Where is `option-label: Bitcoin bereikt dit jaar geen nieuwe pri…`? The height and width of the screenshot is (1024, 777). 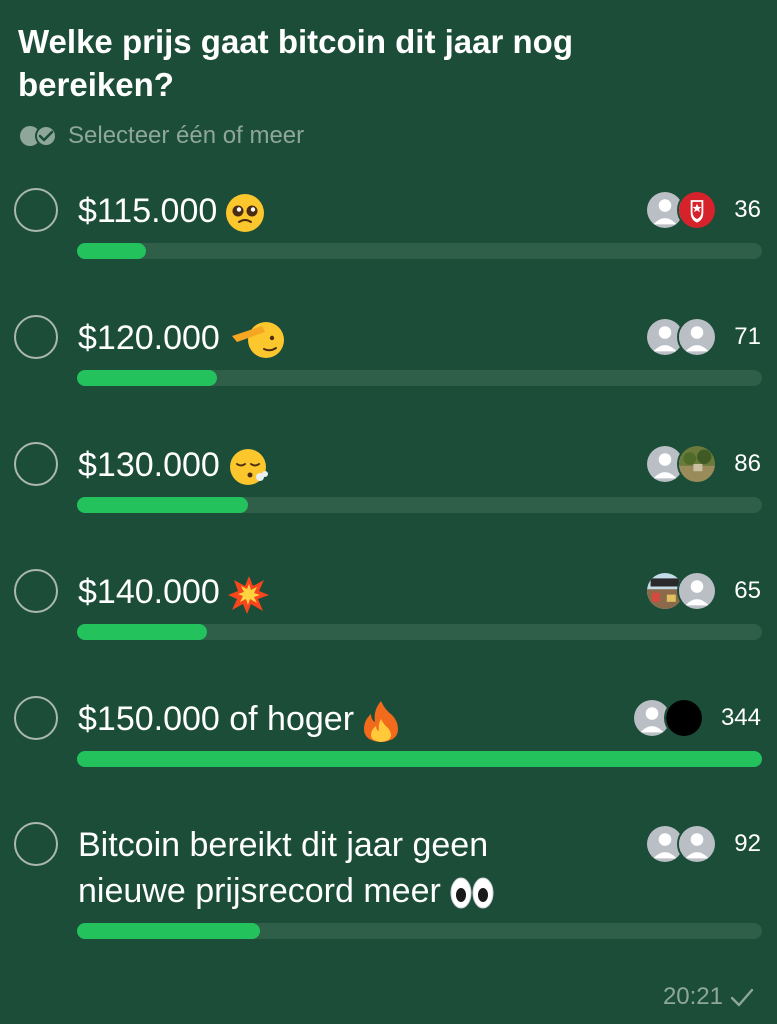
option-label: Bitcoin bereikt dit jaar geen nieuwe pri… is located at coordinates (338, 868).